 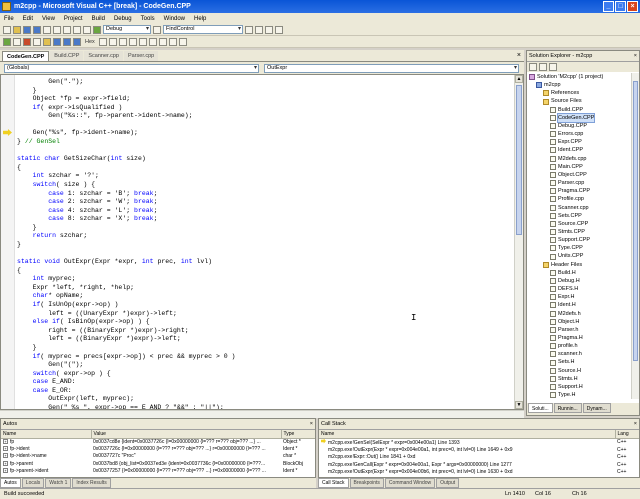 I want to click on code-line: int myprec;, so click(x=126, y=279).